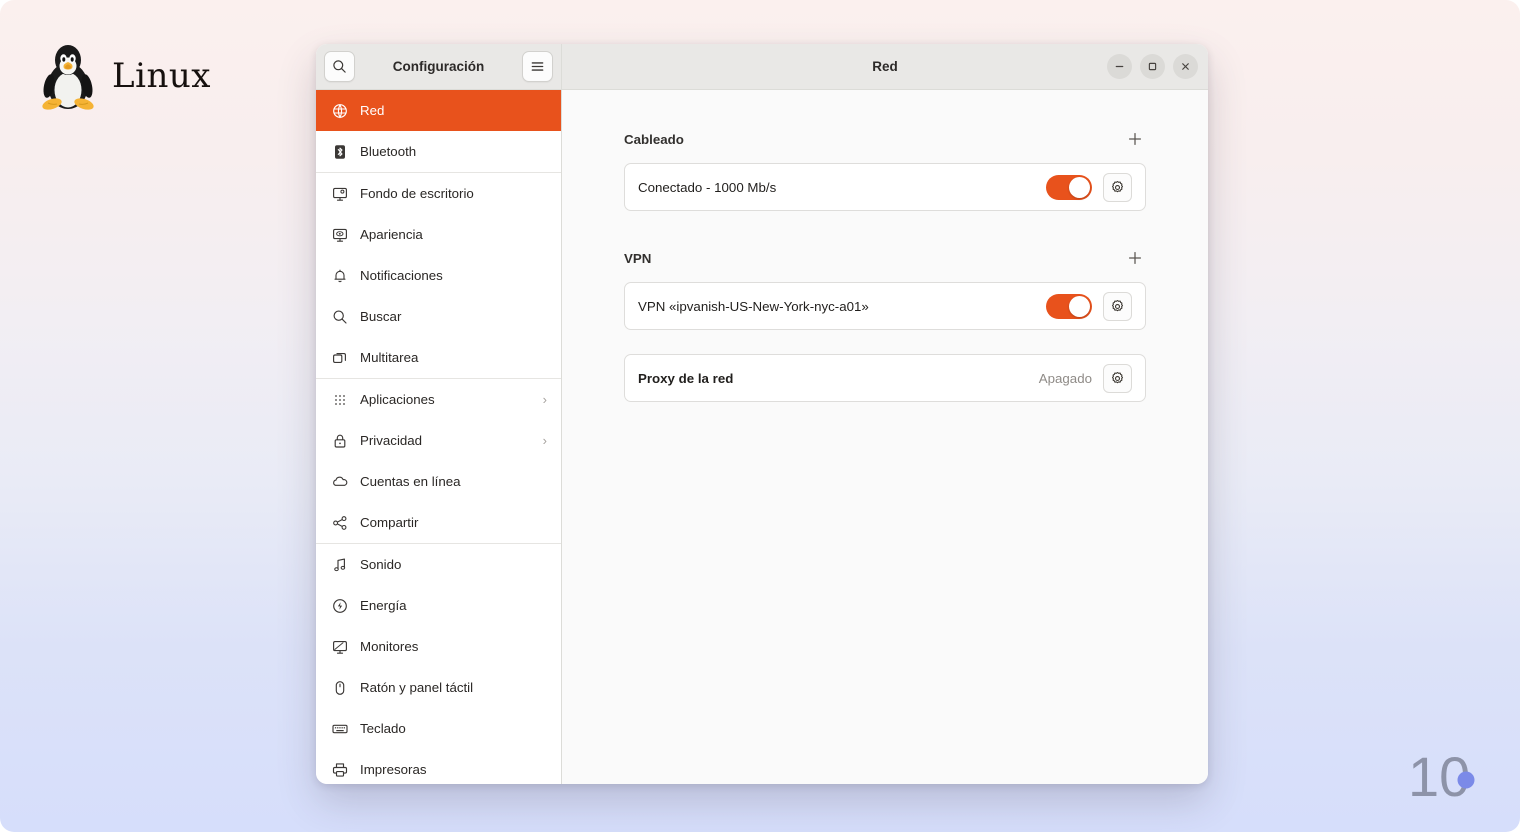 The width and height of the screenshot is (1520, 832). Describe the element at coordinates (391, 440) in the screenshot. I see `sidebar-item-label: Privacidad` at that location.